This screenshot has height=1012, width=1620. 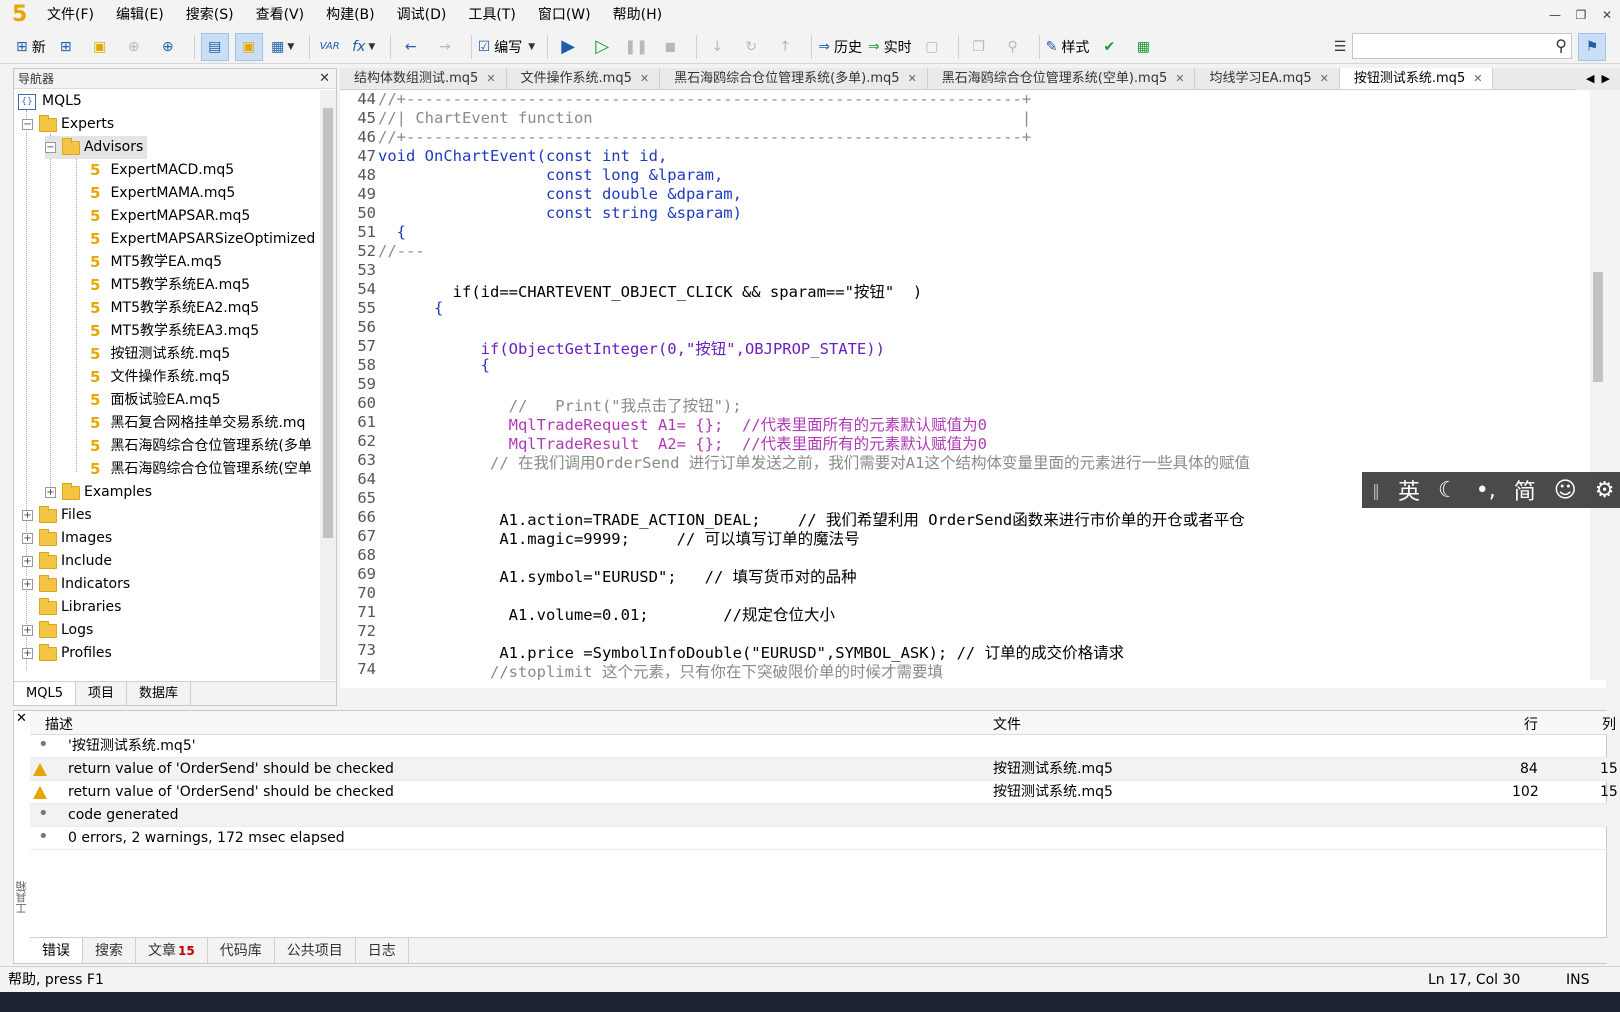 I want to click on editor-tab: 黑石海鸥综合仓位管理系统(多单).mq5 ✕, so click(x=794, y=78).